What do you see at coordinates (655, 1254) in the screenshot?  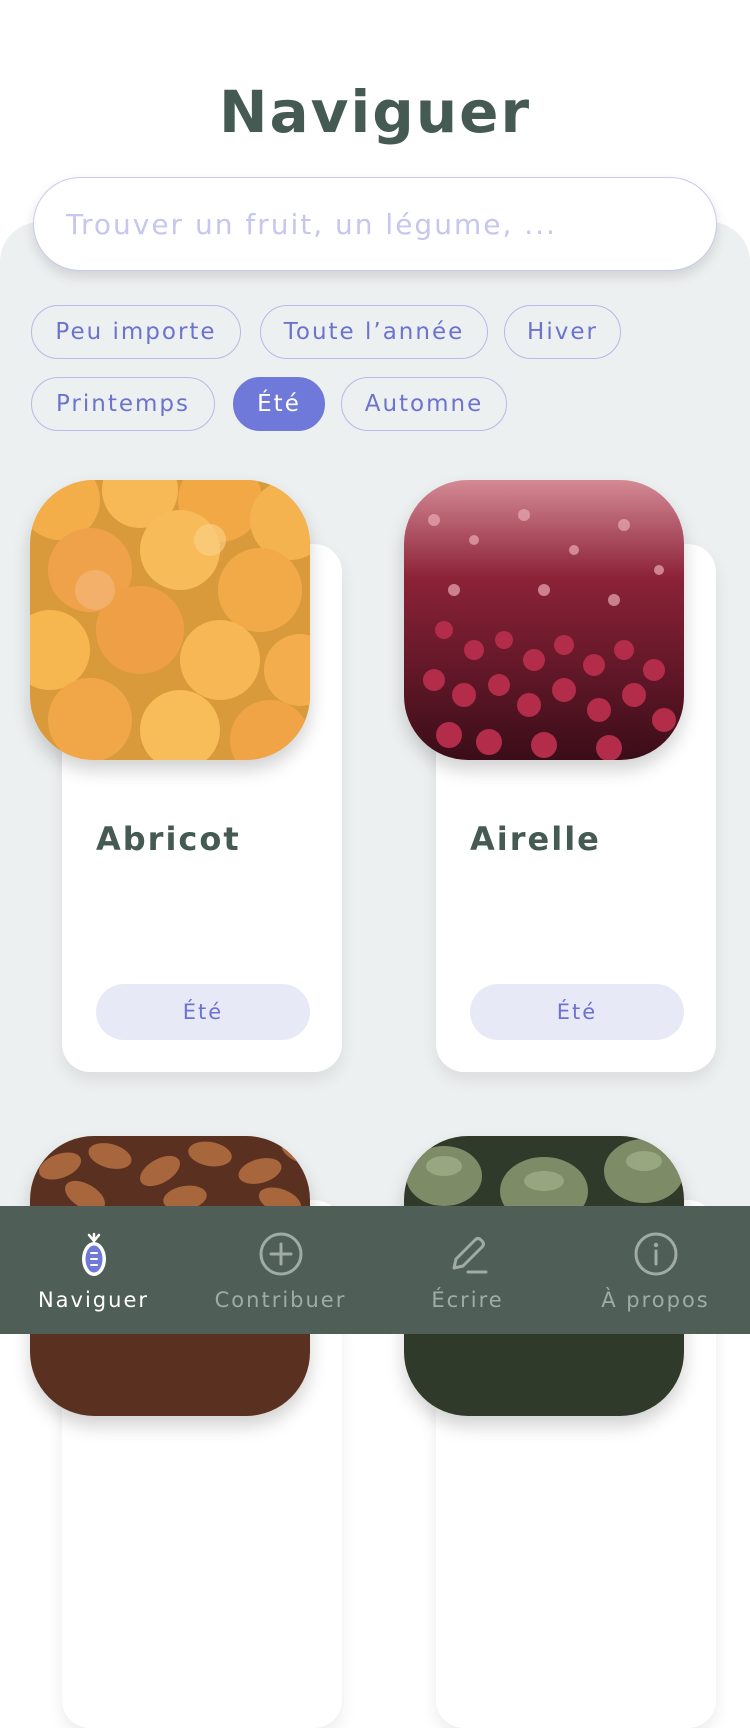 I see `info-icon` at bounding box center [655, 1254].